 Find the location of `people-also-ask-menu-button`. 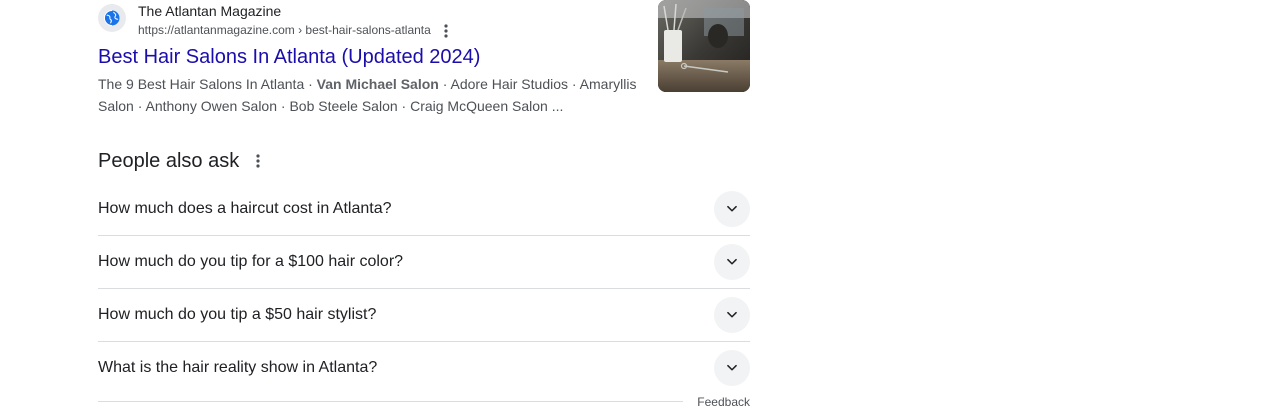

people-also-ask-menu-button is located at coordinates (258, 161).